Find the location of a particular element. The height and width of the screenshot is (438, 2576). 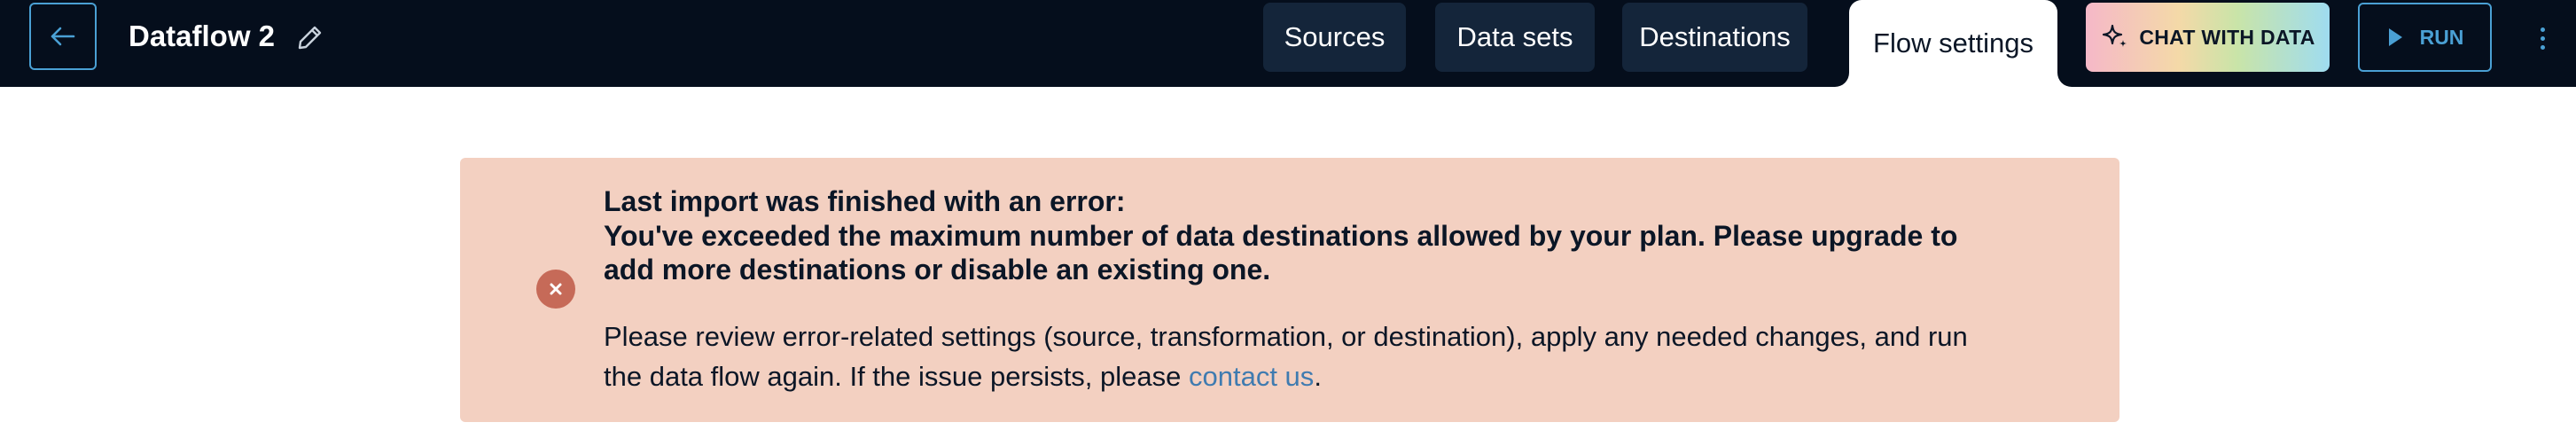

more-options-button is located at coordinates (2542, 38).